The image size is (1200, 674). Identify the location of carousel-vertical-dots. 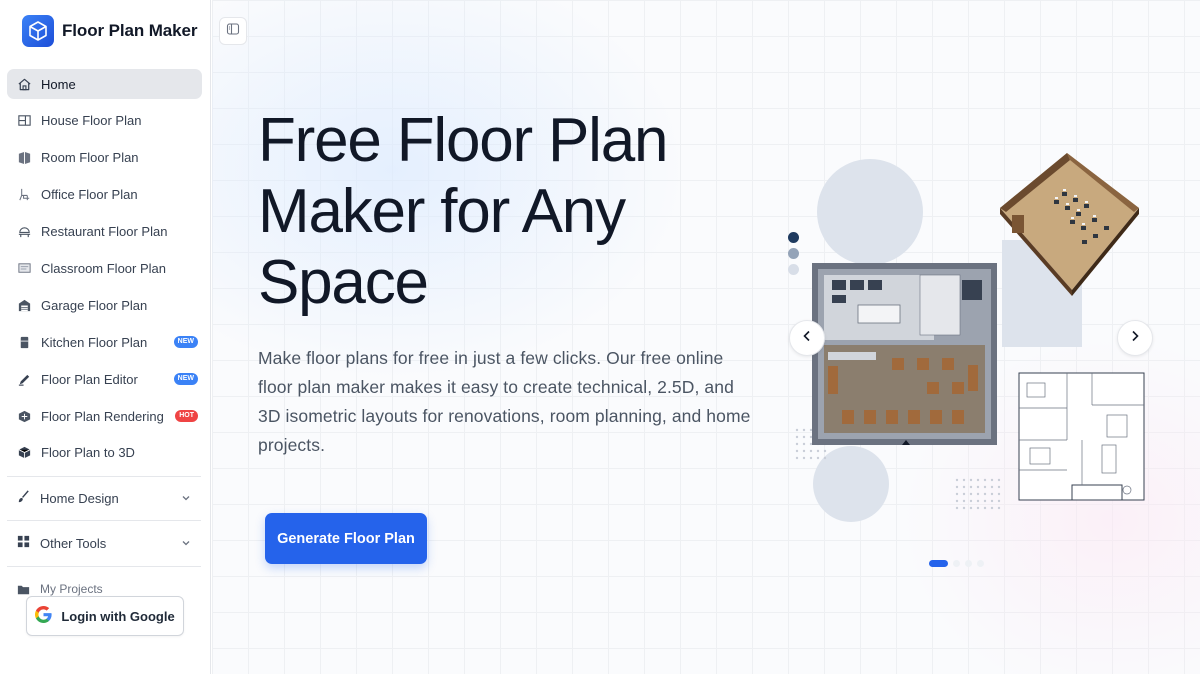
(793, 256).